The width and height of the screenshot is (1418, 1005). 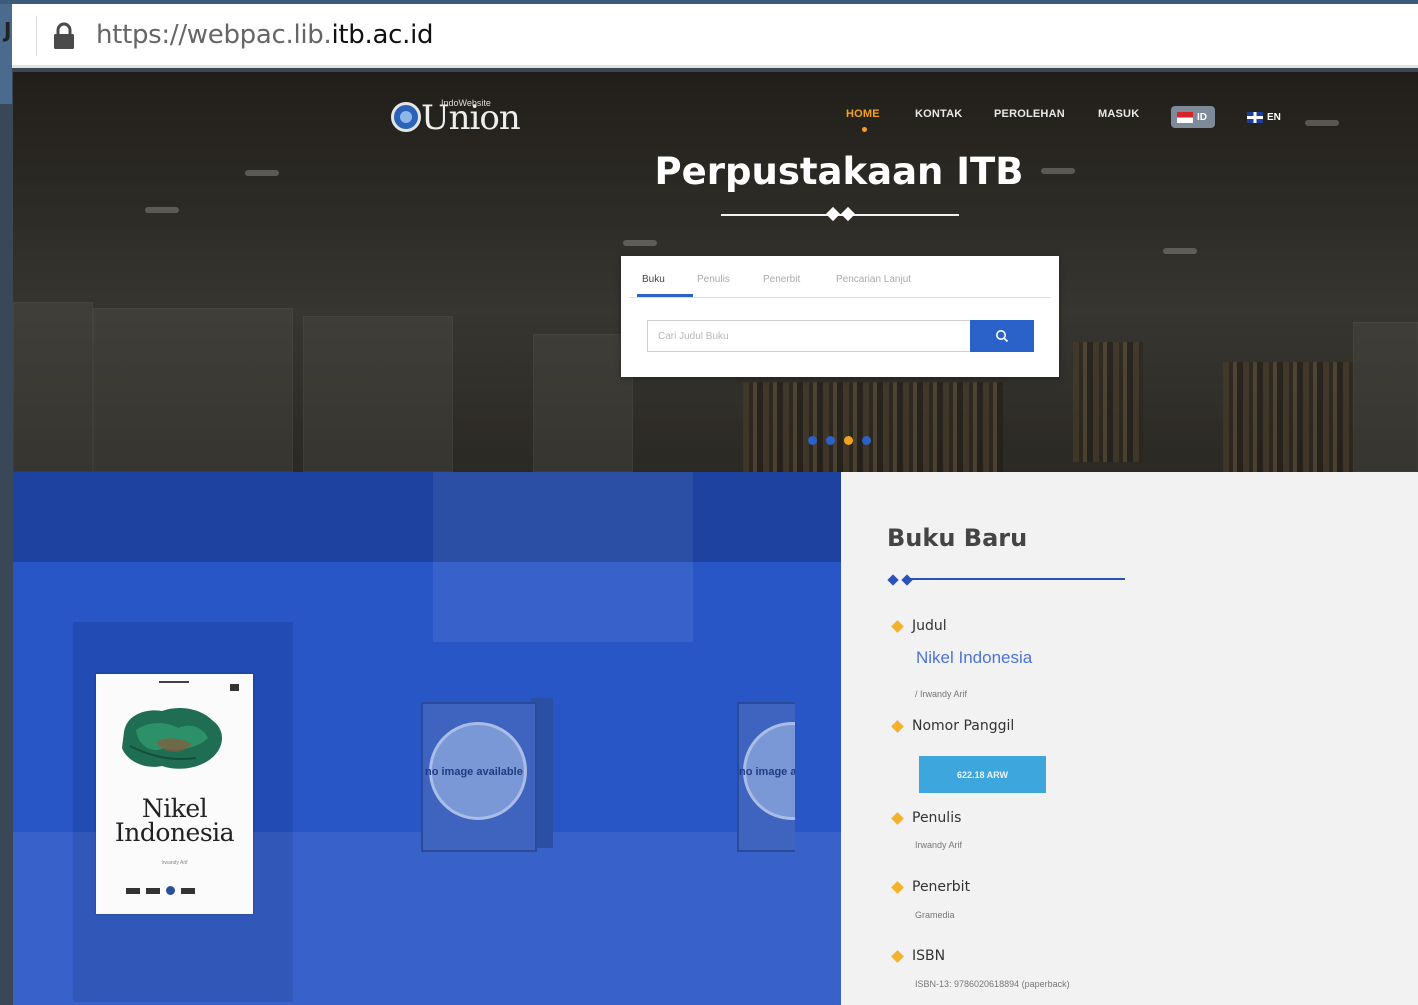 I want to click on logo-mark, so click(x=406, y=117).